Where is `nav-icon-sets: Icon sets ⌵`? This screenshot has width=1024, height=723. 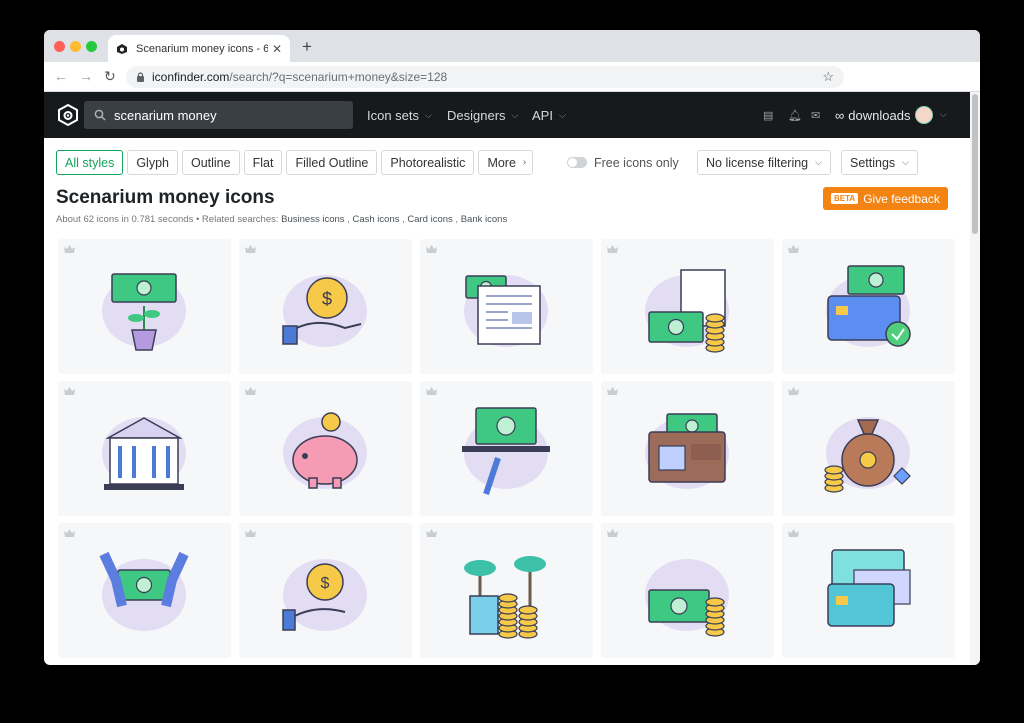 nav-icon-sets: Icon sets ⌵ is located at coordinates (399, 115).